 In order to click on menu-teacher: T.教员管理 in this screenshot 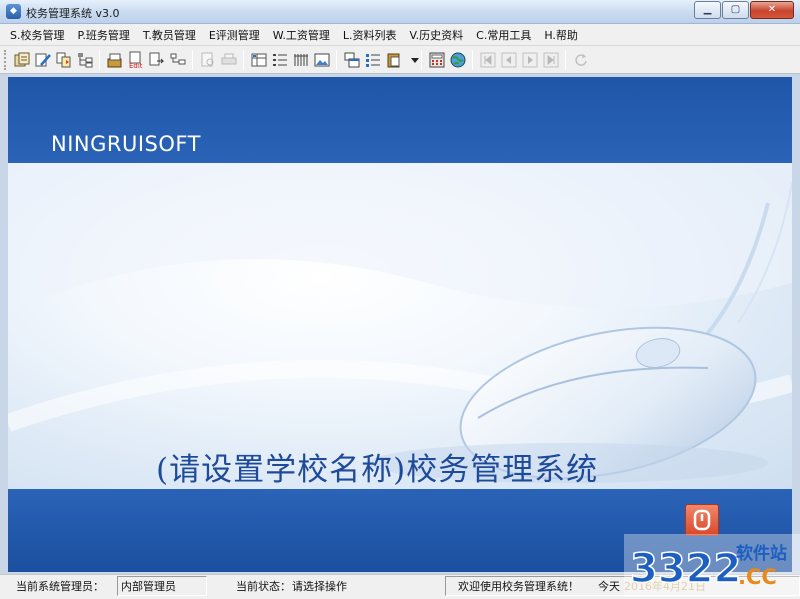, I will do `click(169, 35)`.